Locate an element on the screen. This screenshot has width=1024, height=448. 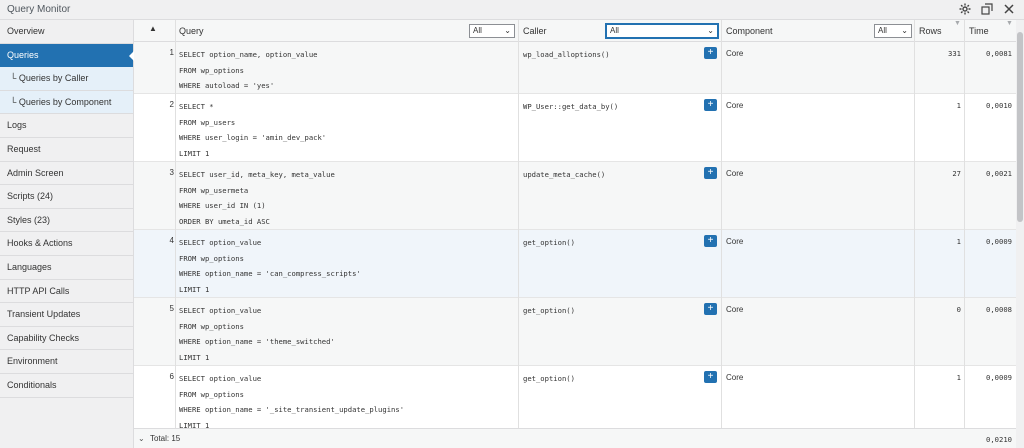
row-number: 3 is located at coordinates (171, 172).